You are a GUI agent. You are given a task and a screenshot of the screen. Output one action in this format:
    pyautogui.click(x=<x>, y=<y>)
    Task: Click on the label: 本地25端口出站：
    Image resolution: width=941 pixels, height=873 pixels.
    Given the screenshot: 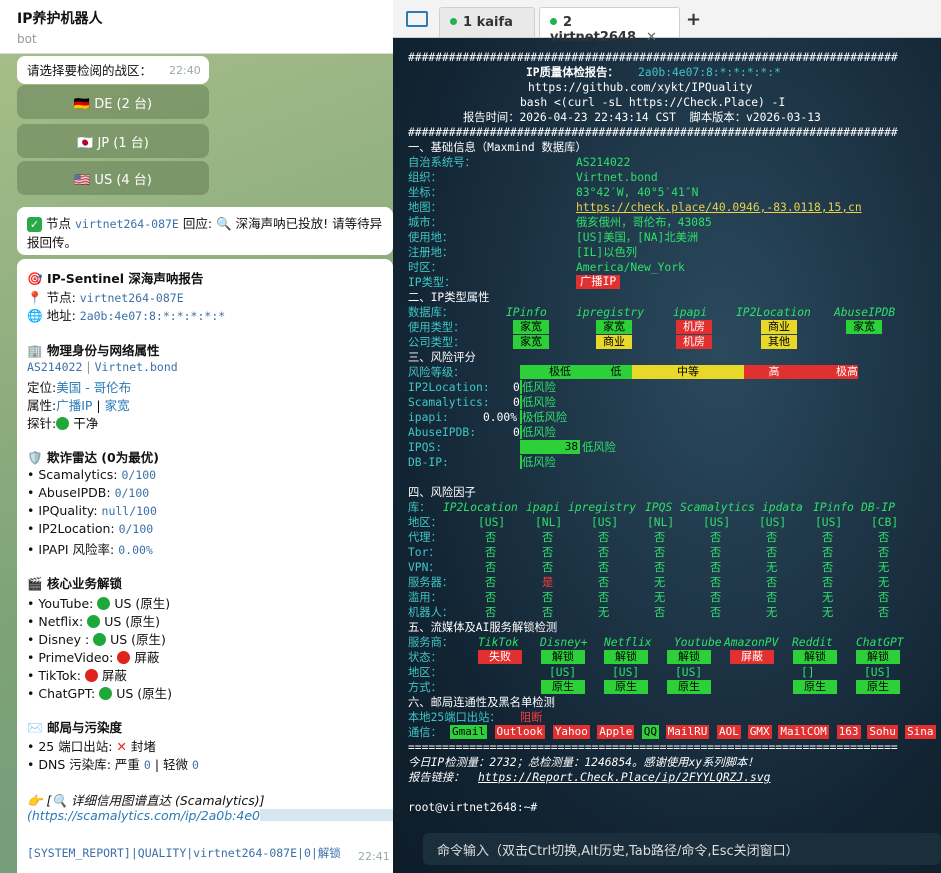 What is the action you would take?
    pyautogui.click(x=454, y=717)
    